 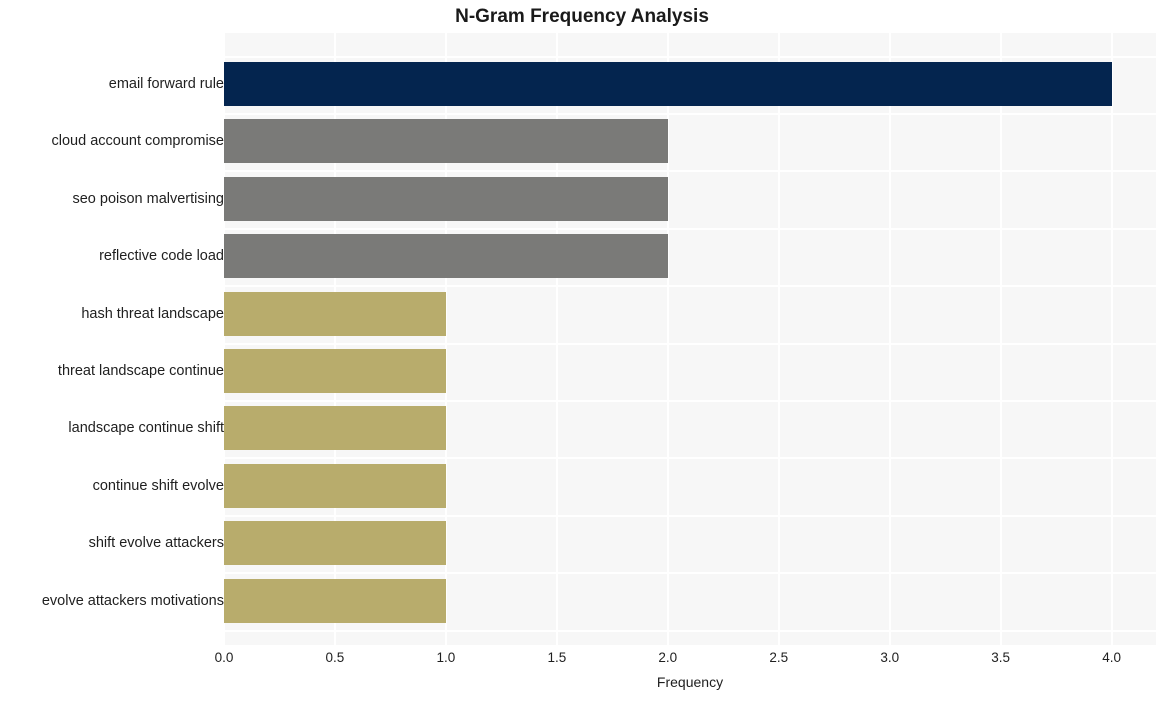 I want to click on y-axis-tick-label: cloud account compromise, so click(x=137, y=141).